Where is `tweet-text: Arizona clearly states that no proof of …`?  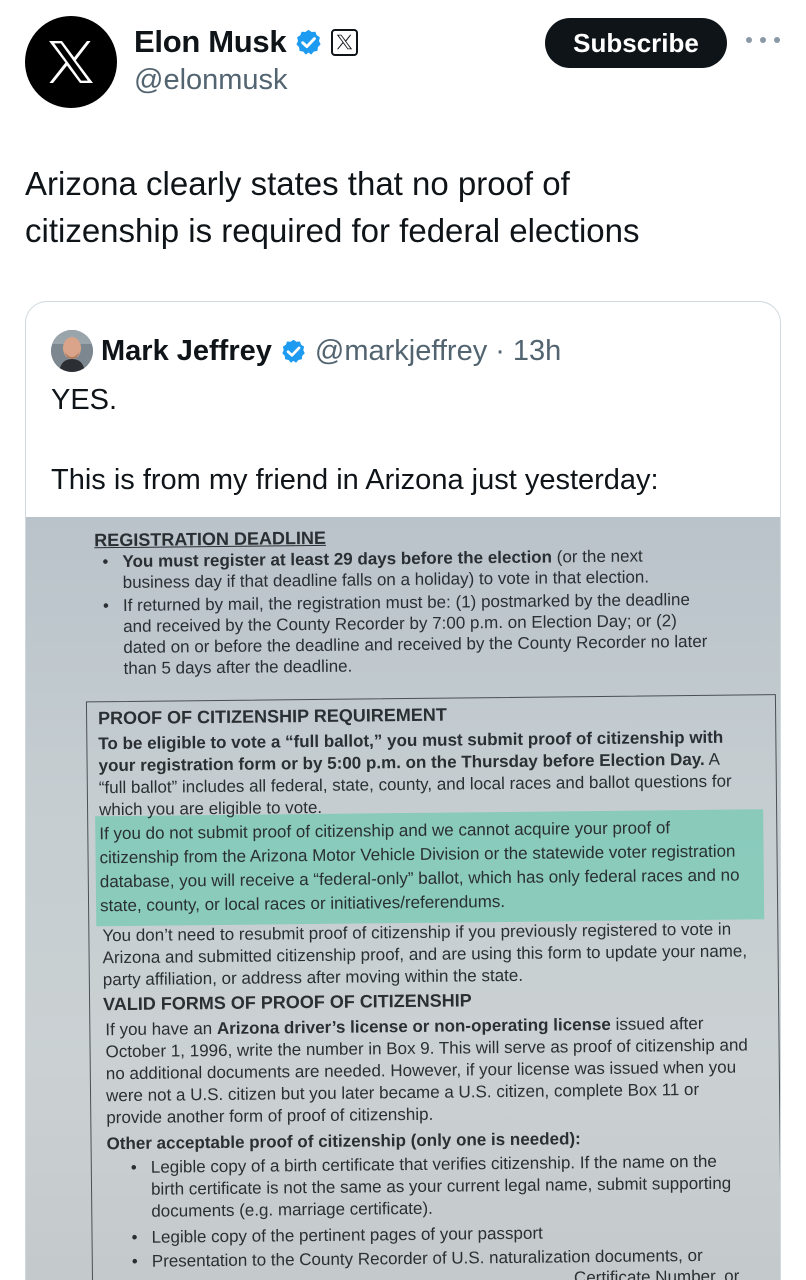 tweet-text: Arizona clearly states that no proof of … is located at coordinates (395, 207).